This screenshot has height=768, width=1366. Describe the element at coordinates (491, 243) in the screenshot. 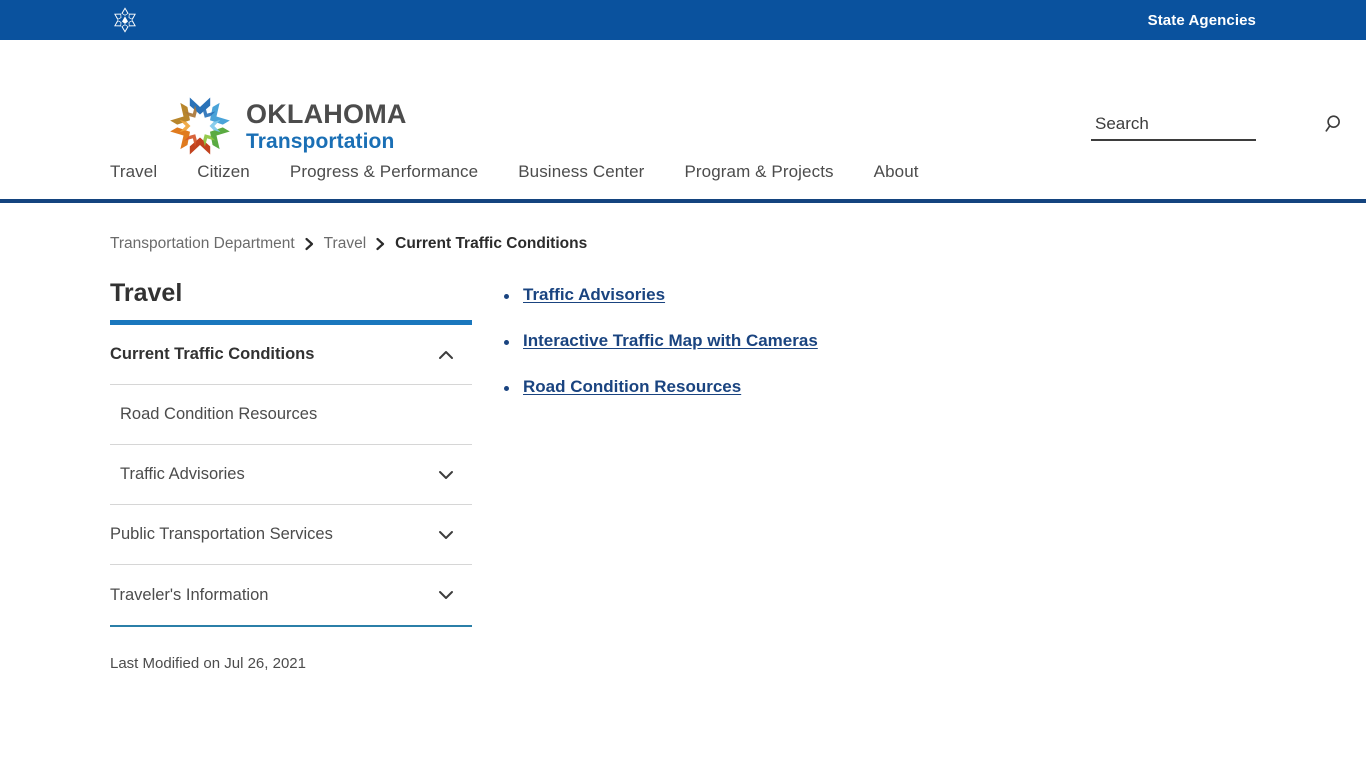

I see `breadcrumb-item-current-traffic-conditions: Current Traffic Conditions` at that location.